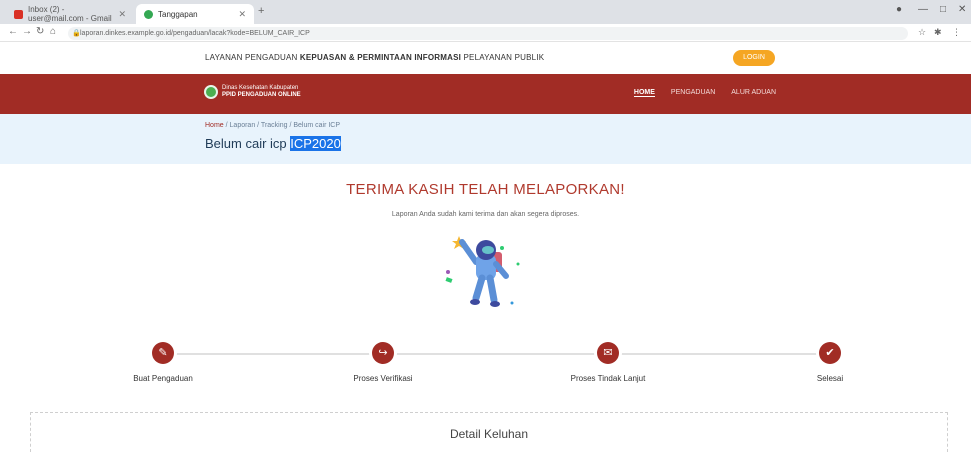 Image resolution: width=971 pixels, height=452 pixels. I want to click on step-label: Selesai, so click(830, 378).